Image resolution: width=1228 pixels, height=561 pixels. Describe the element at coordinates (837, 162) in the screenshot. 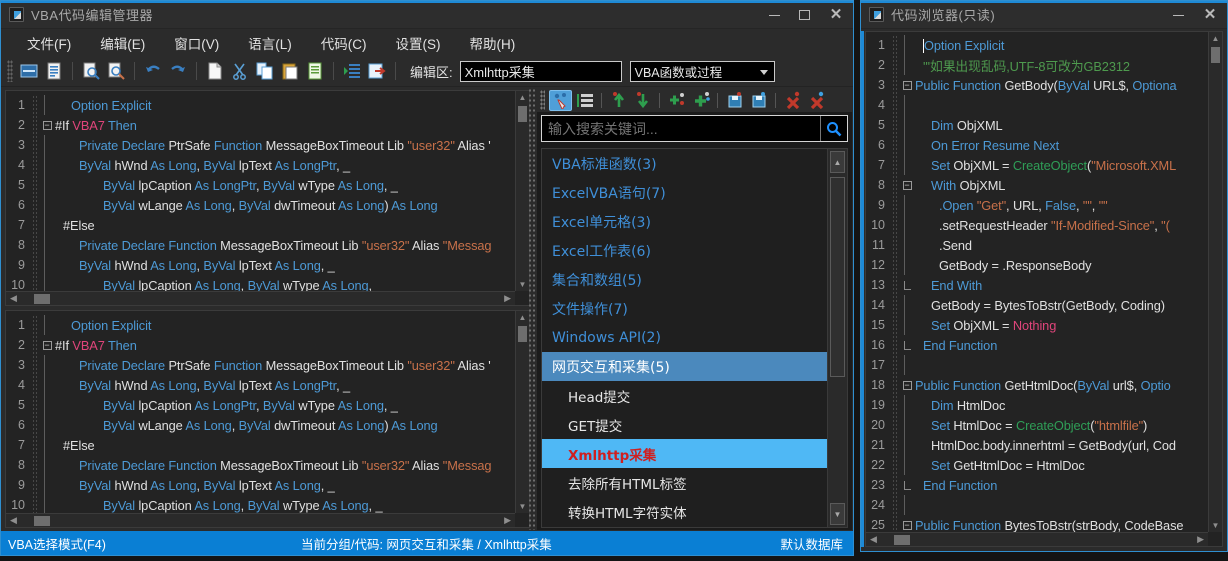

I see `tree-scroll-up-icon: ▲` at that location.